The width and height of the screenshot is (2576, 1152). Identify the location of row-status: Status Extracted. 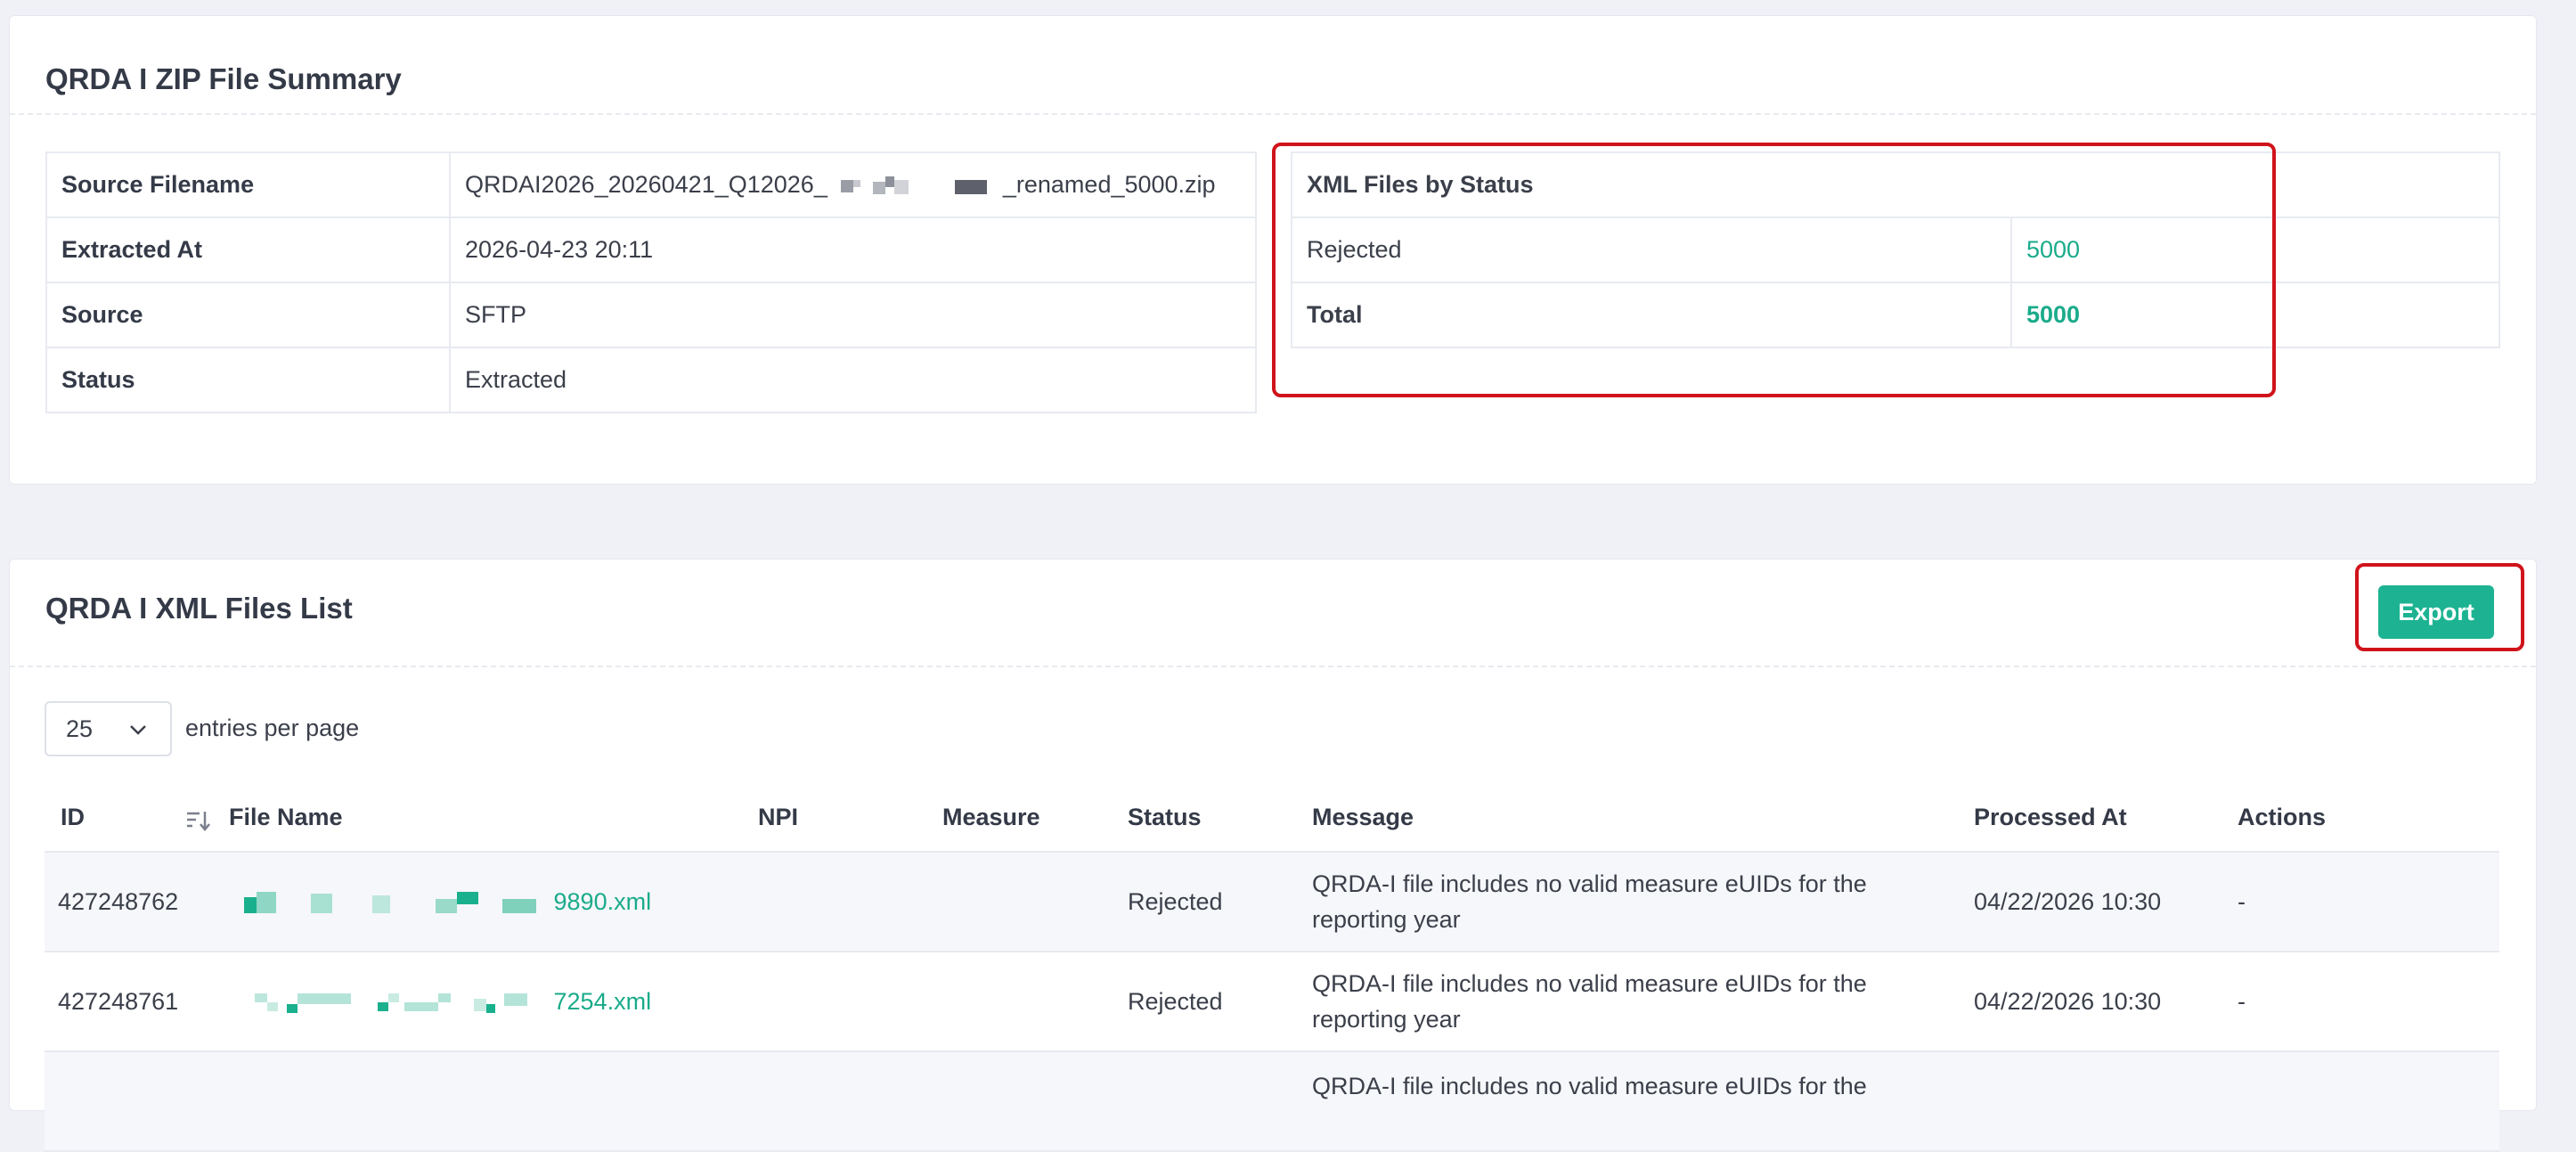
(651, 380).